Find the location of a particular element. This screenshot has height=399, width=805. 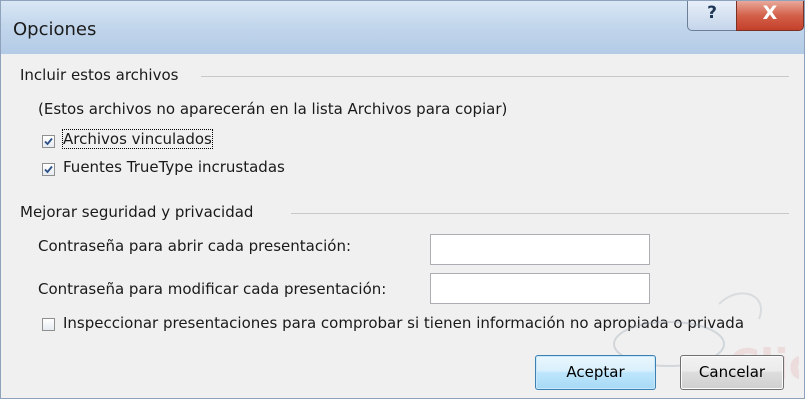

ok-button: Aceptar is located at coordinates (595, 372).